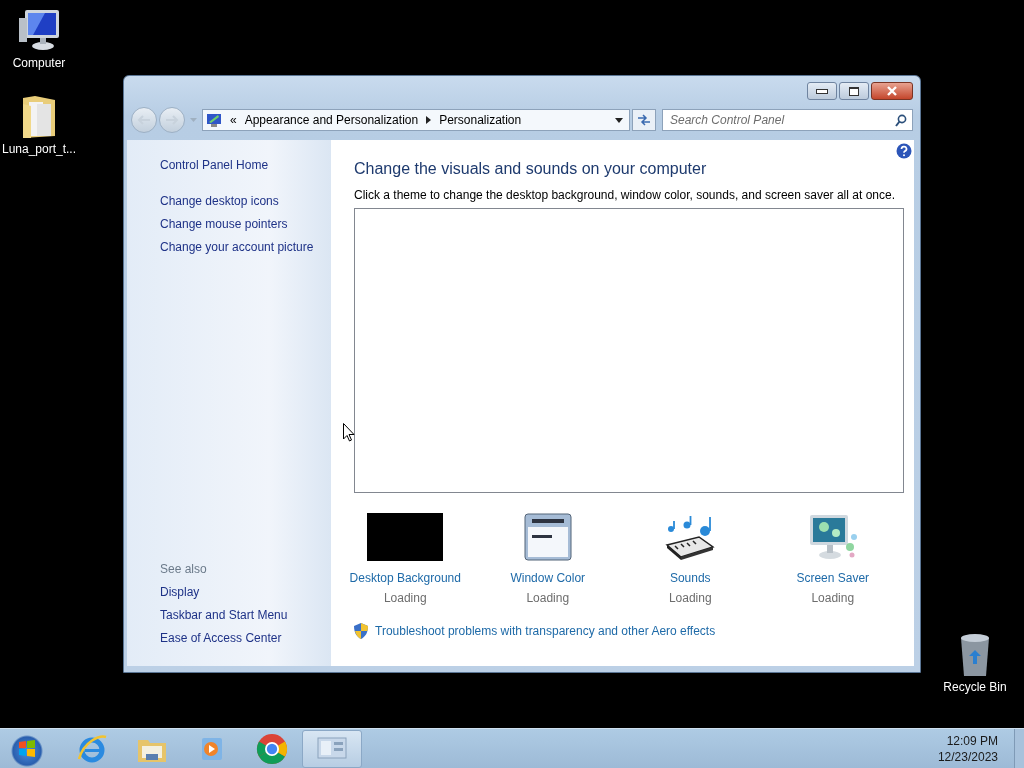 The height and width of the screenshot is (768, 1024). I want to click on breadcrumb-item: Appearance and Personalization, so click(331, 120).